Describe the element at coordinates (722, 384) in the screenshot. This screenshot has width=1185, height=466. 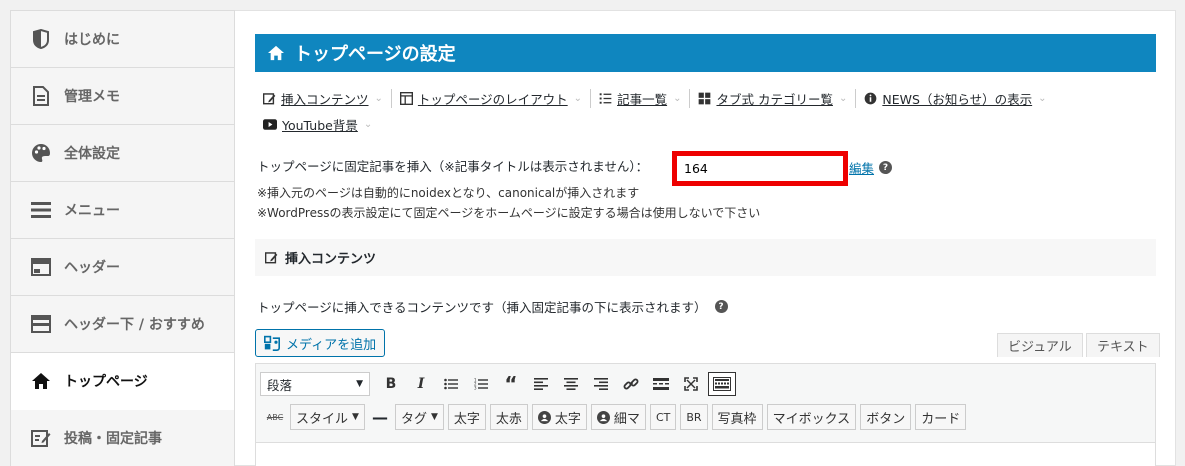
I see `toolbar-toggle-icon` at that location.